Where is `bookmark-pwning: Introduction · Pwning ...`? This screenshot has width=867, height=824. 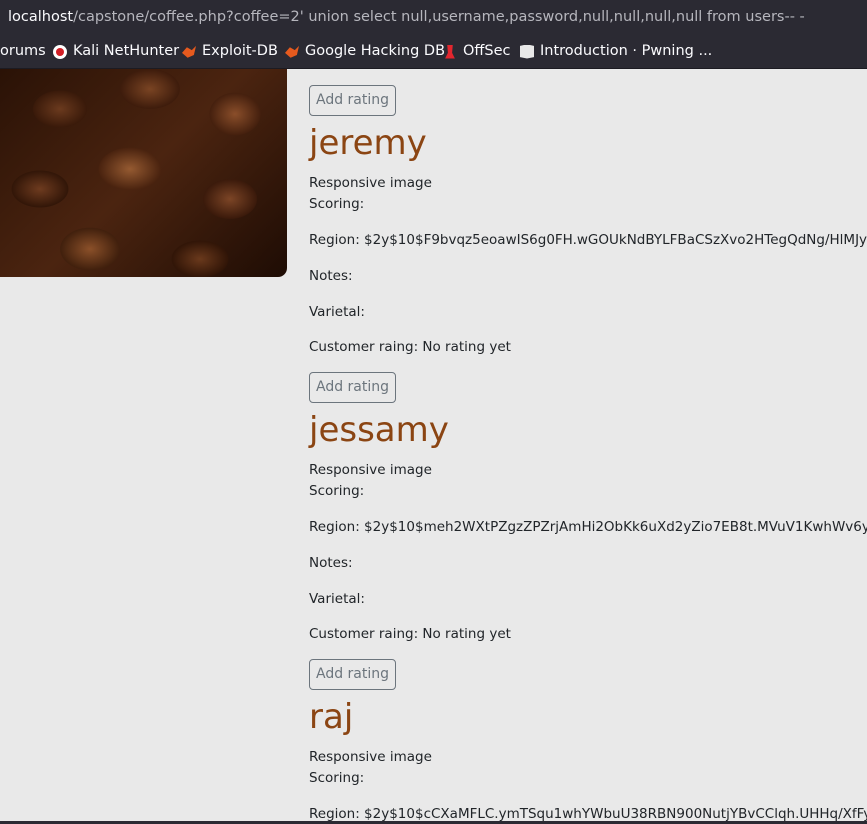
bookmark-pwning: Introduction · Pwning ... is located at coordinates (616, 51).